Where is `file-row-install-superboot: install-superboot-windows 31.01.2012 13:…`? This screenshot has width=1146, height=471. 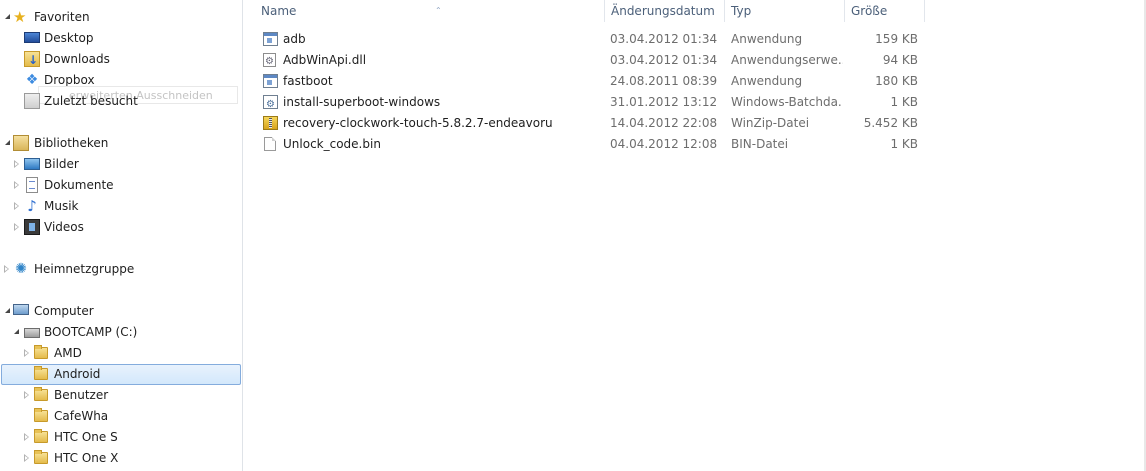 file-row-install-superboot: install-superboot-windows 31.01.2012 13:… is located at coordinates (694, 103).